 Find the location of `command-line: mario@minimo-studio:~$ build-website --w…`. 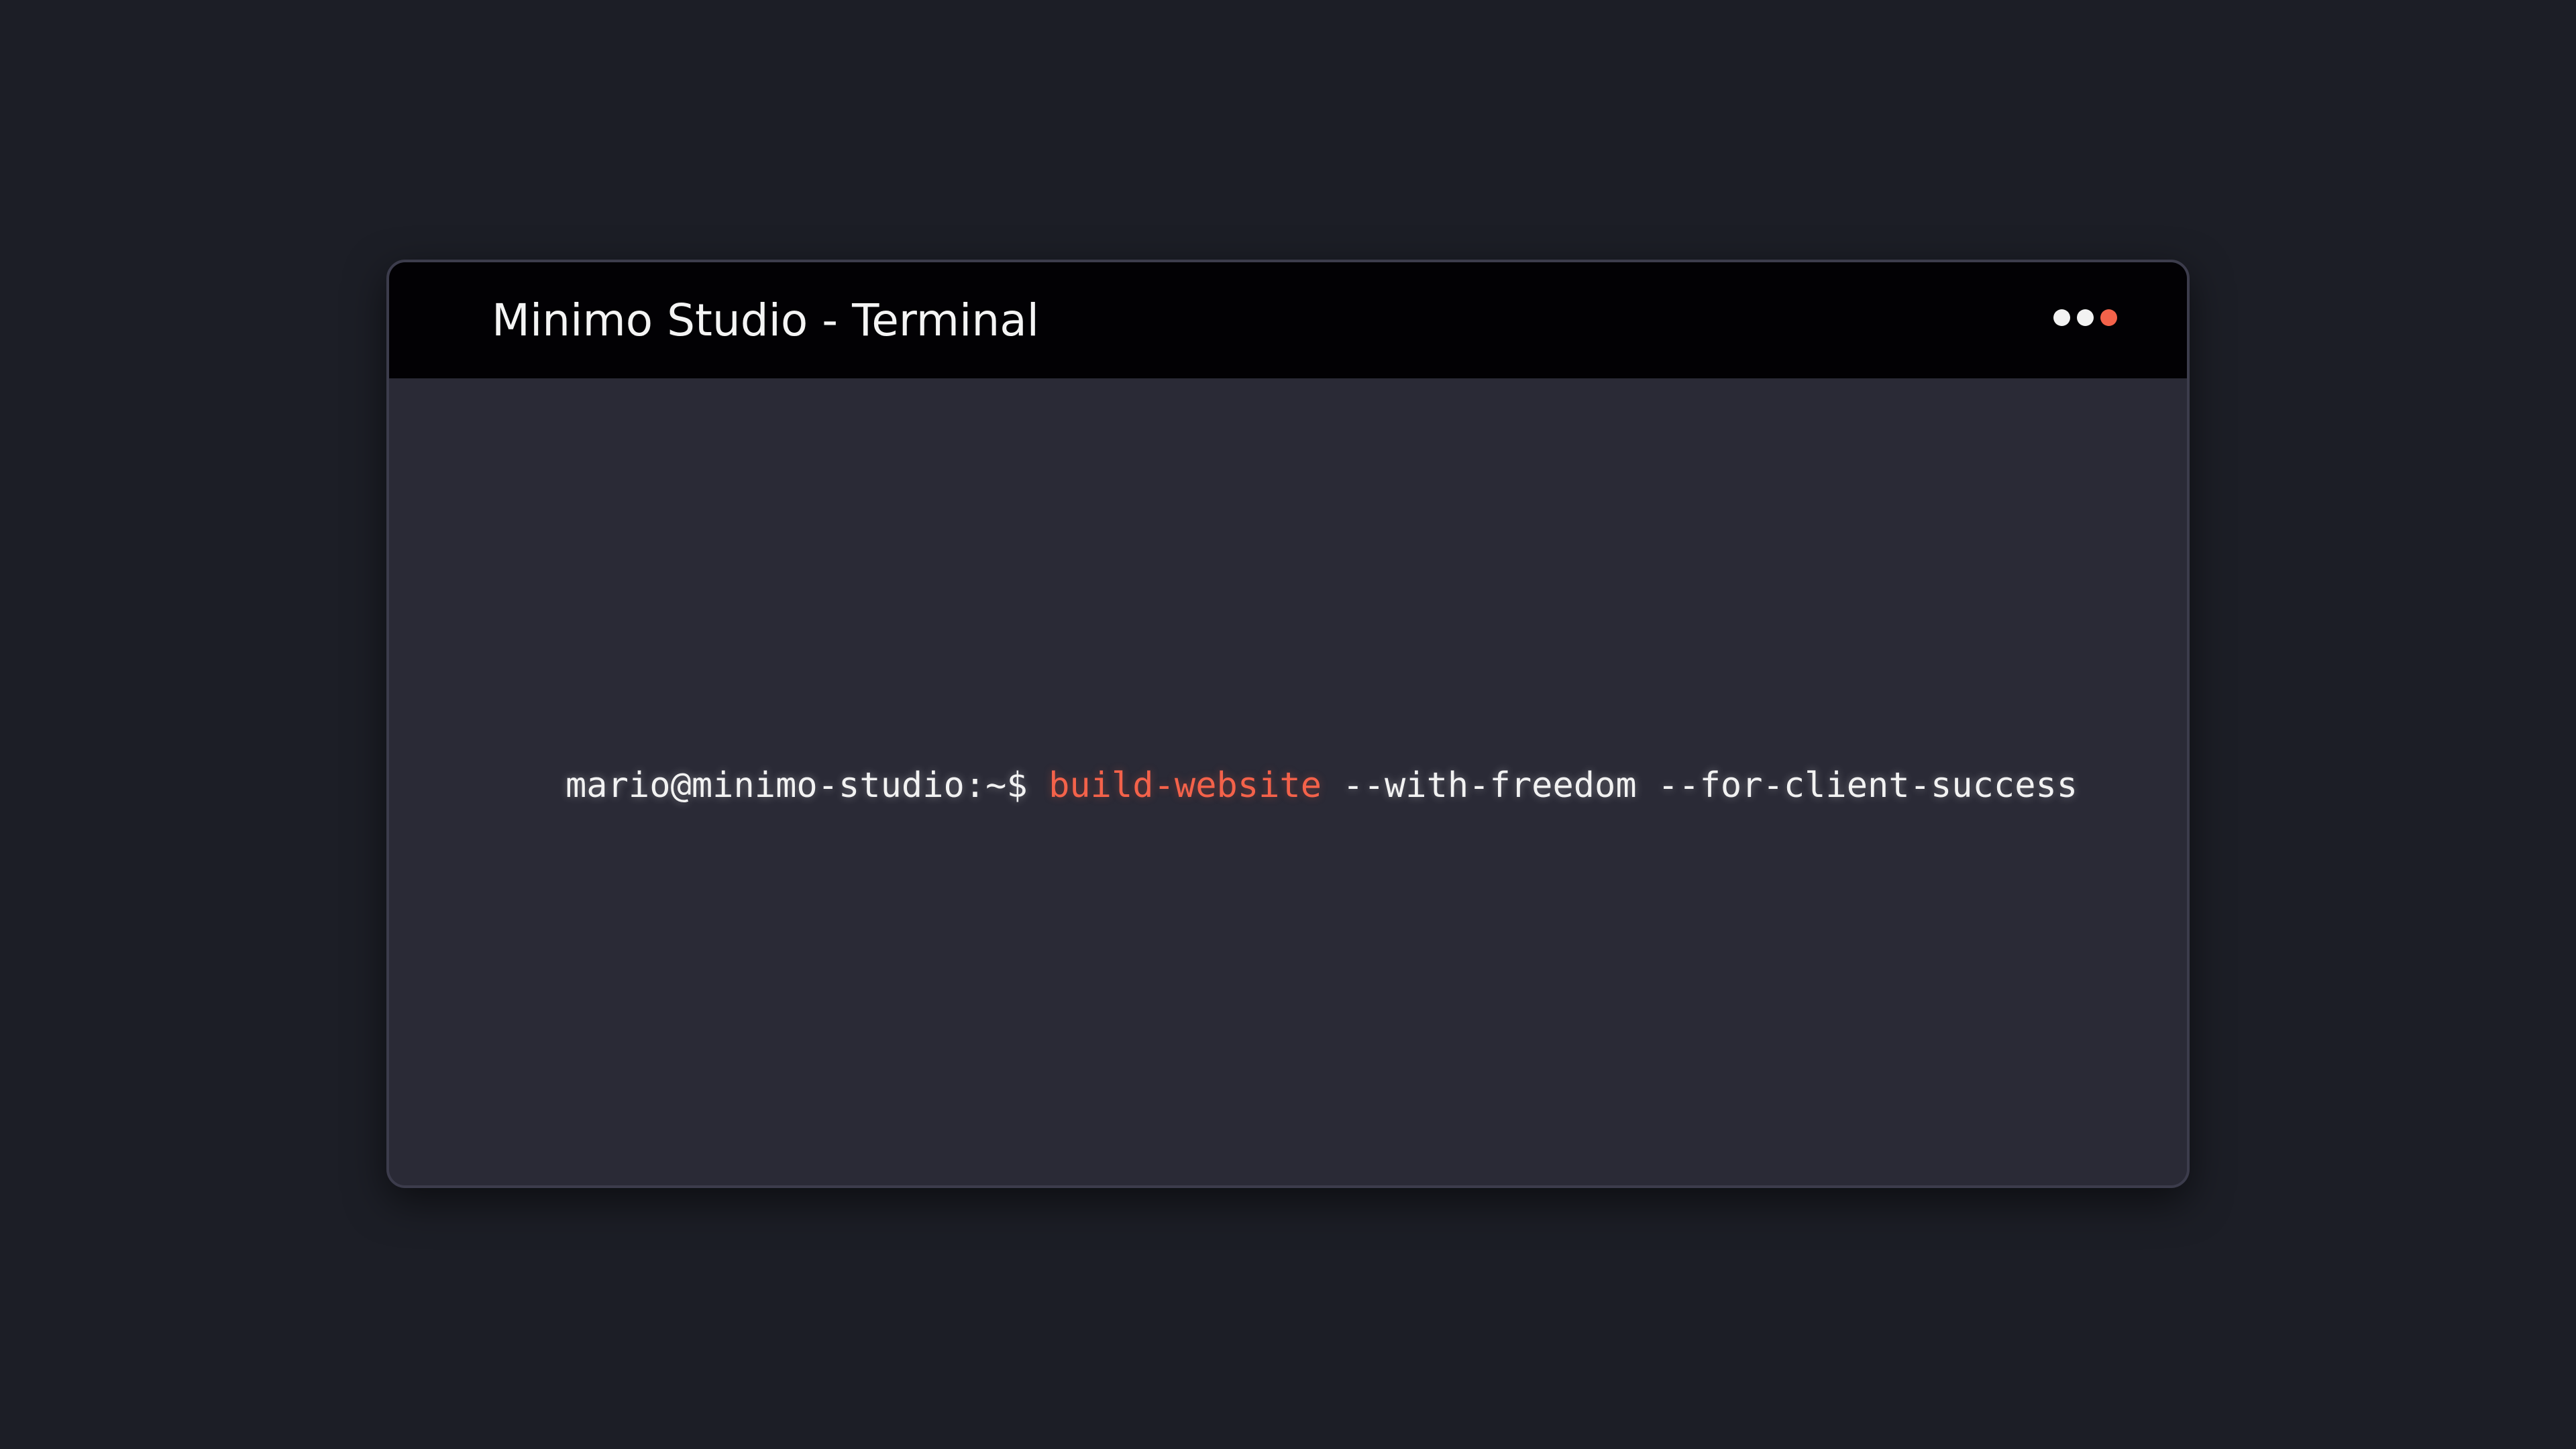

command-line: mario@minimo-studio:~$ build-website --w… is located at coordinates (1322, 785).